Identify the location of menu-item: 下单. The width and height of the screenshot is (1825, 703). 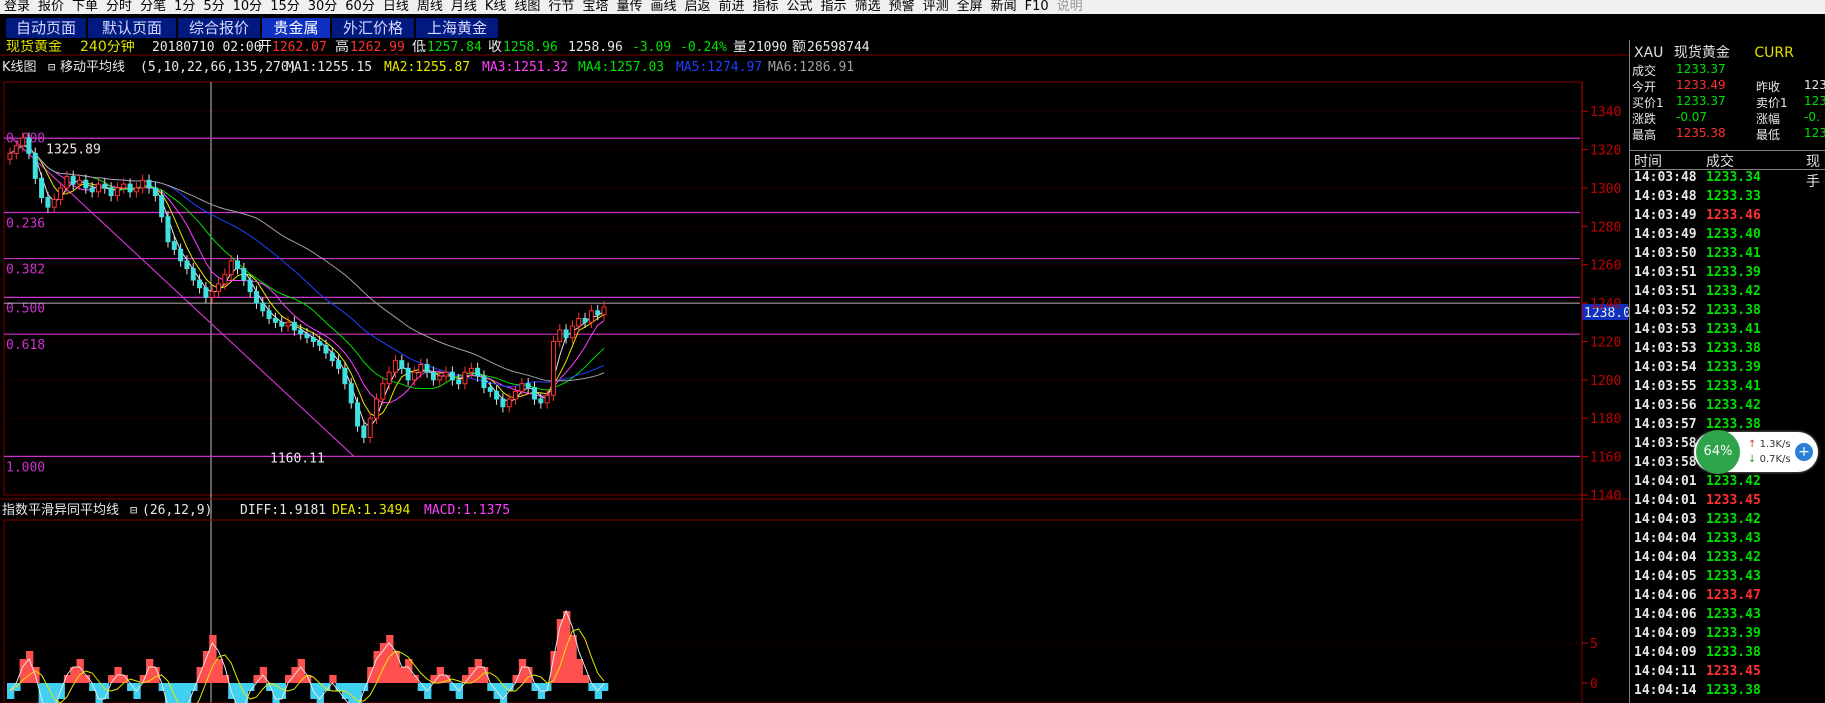
(85, 7).